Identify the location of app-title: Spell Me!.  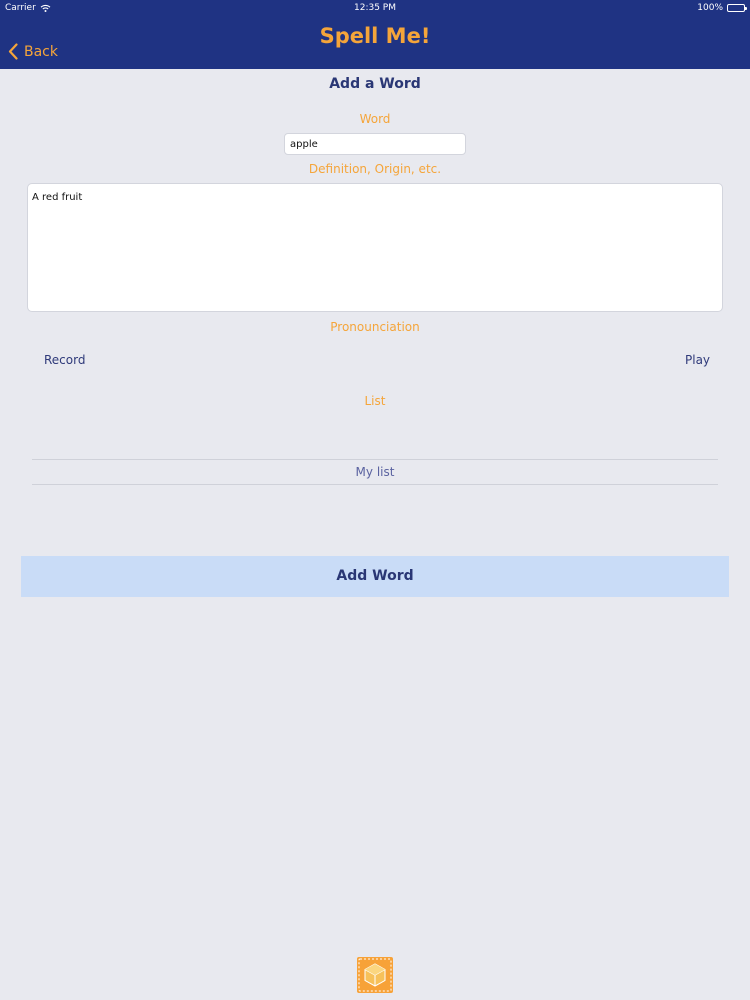
(375, 36).